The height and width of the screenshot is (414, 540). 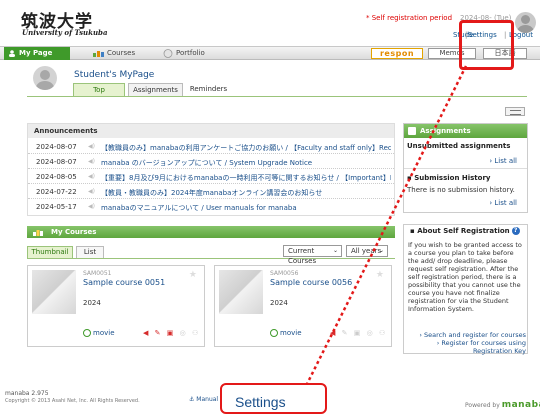 What do you see at coordinates (461, 190) in the screenshot?
I see `submission-history-text: There is no submission history.` at bounding box center [461, 190].